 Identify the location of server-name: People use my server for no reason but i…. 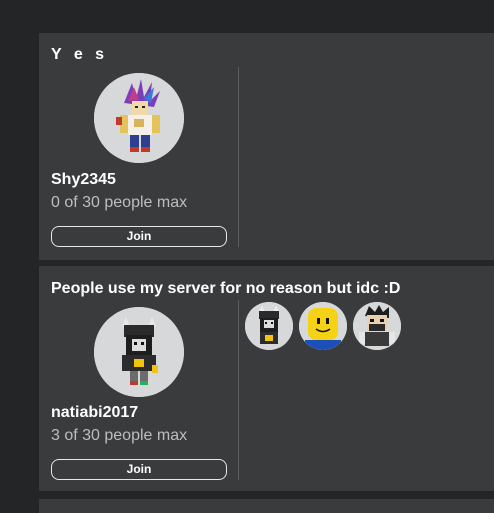
(226, 288).